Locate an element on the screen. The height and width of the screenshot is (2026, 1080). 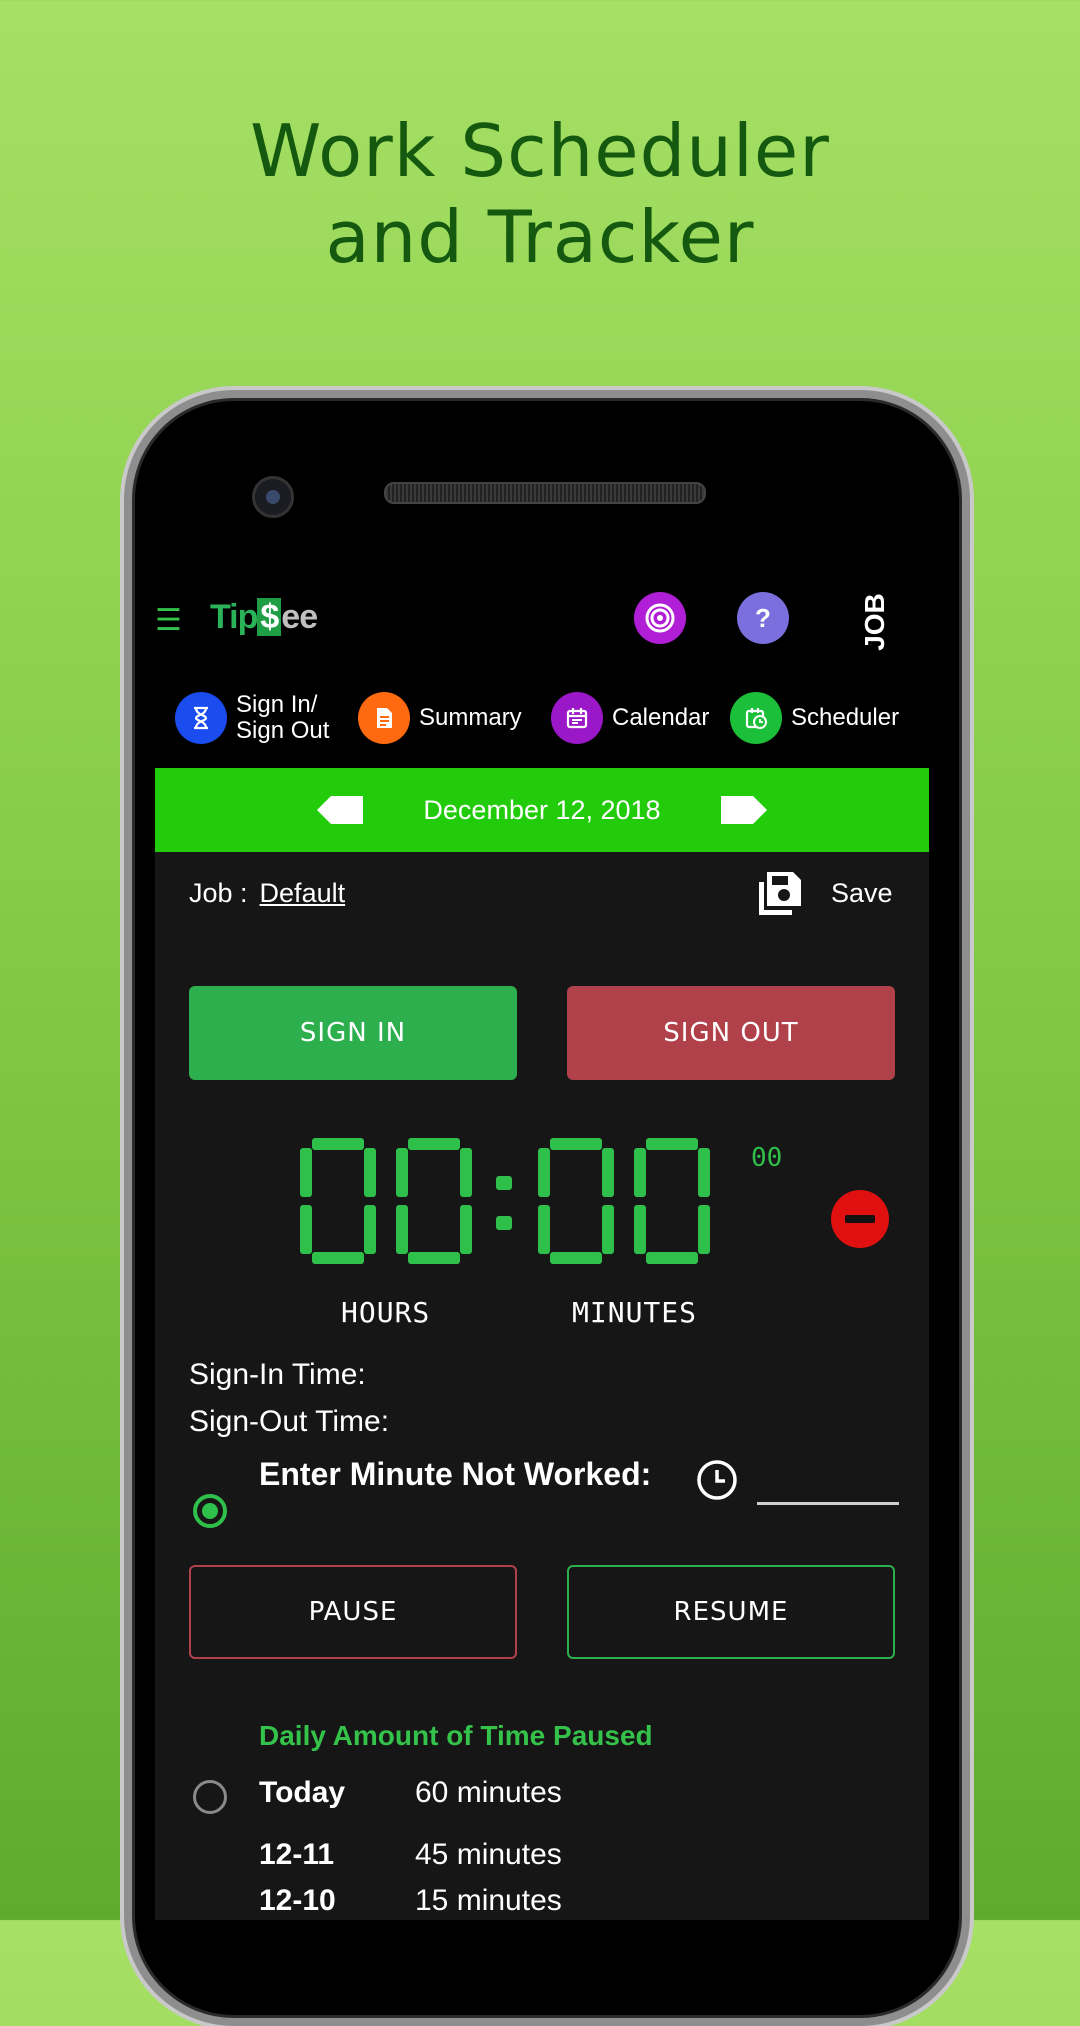
tab-sign-in-sign-out: Sign In/Sign Out is located at coordinates (252, 718).